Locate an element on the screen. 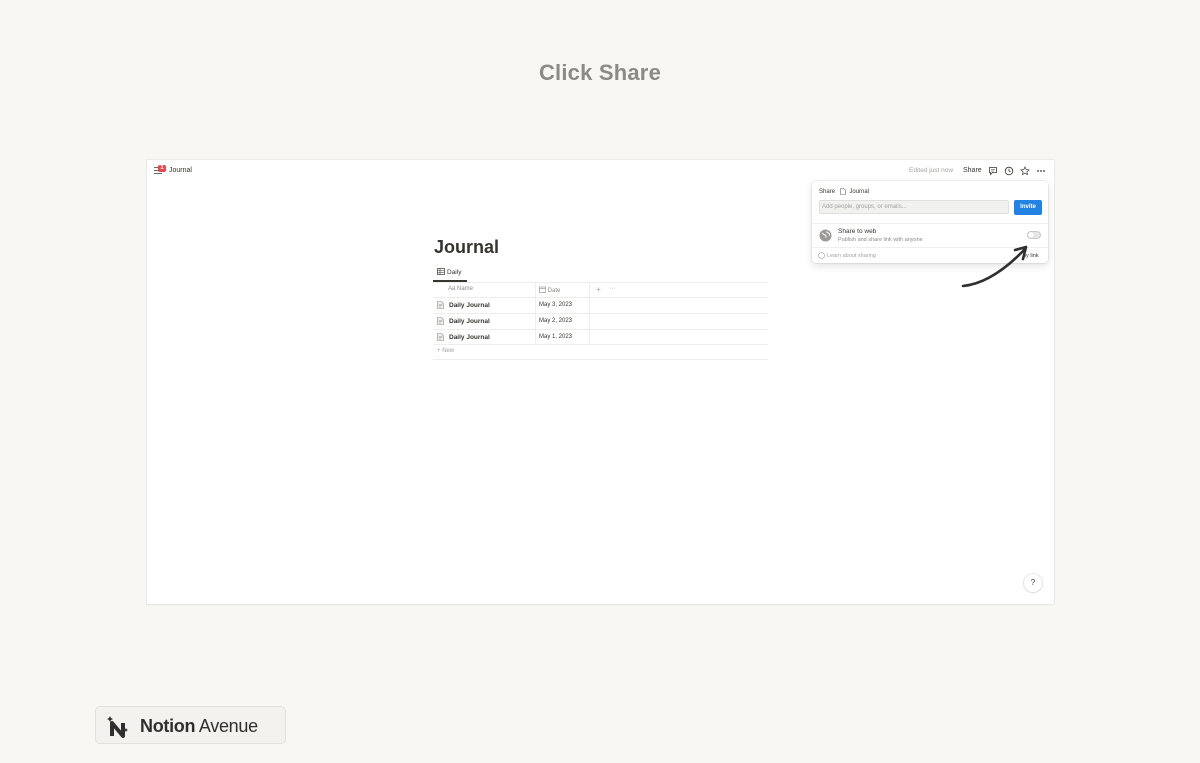  share-popover-page: Journal is located at coordinates (859, 192).